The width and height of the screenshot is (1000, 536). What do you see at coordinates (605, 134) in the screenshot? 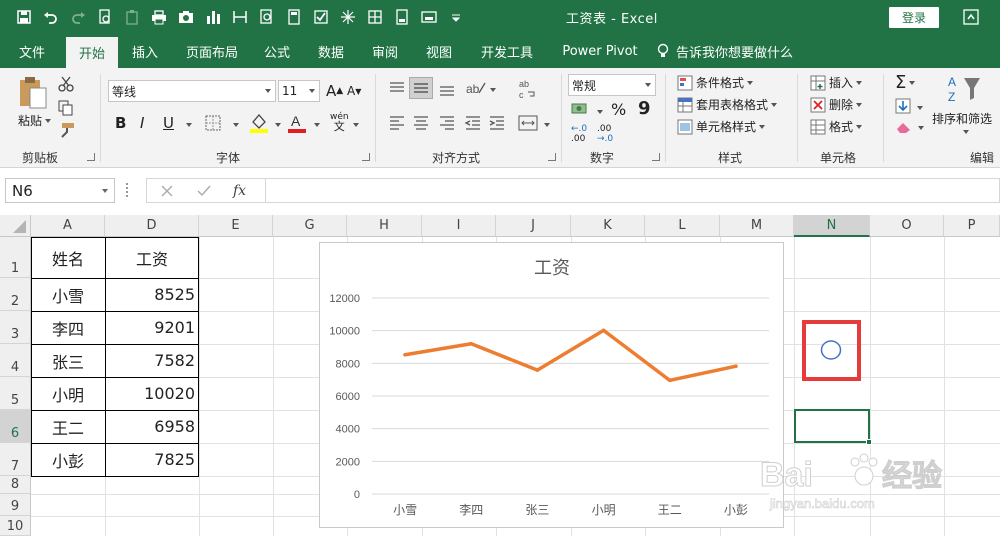
I see `decrease-decimal-button: .00 →.0` at bounding box center [605, 134].